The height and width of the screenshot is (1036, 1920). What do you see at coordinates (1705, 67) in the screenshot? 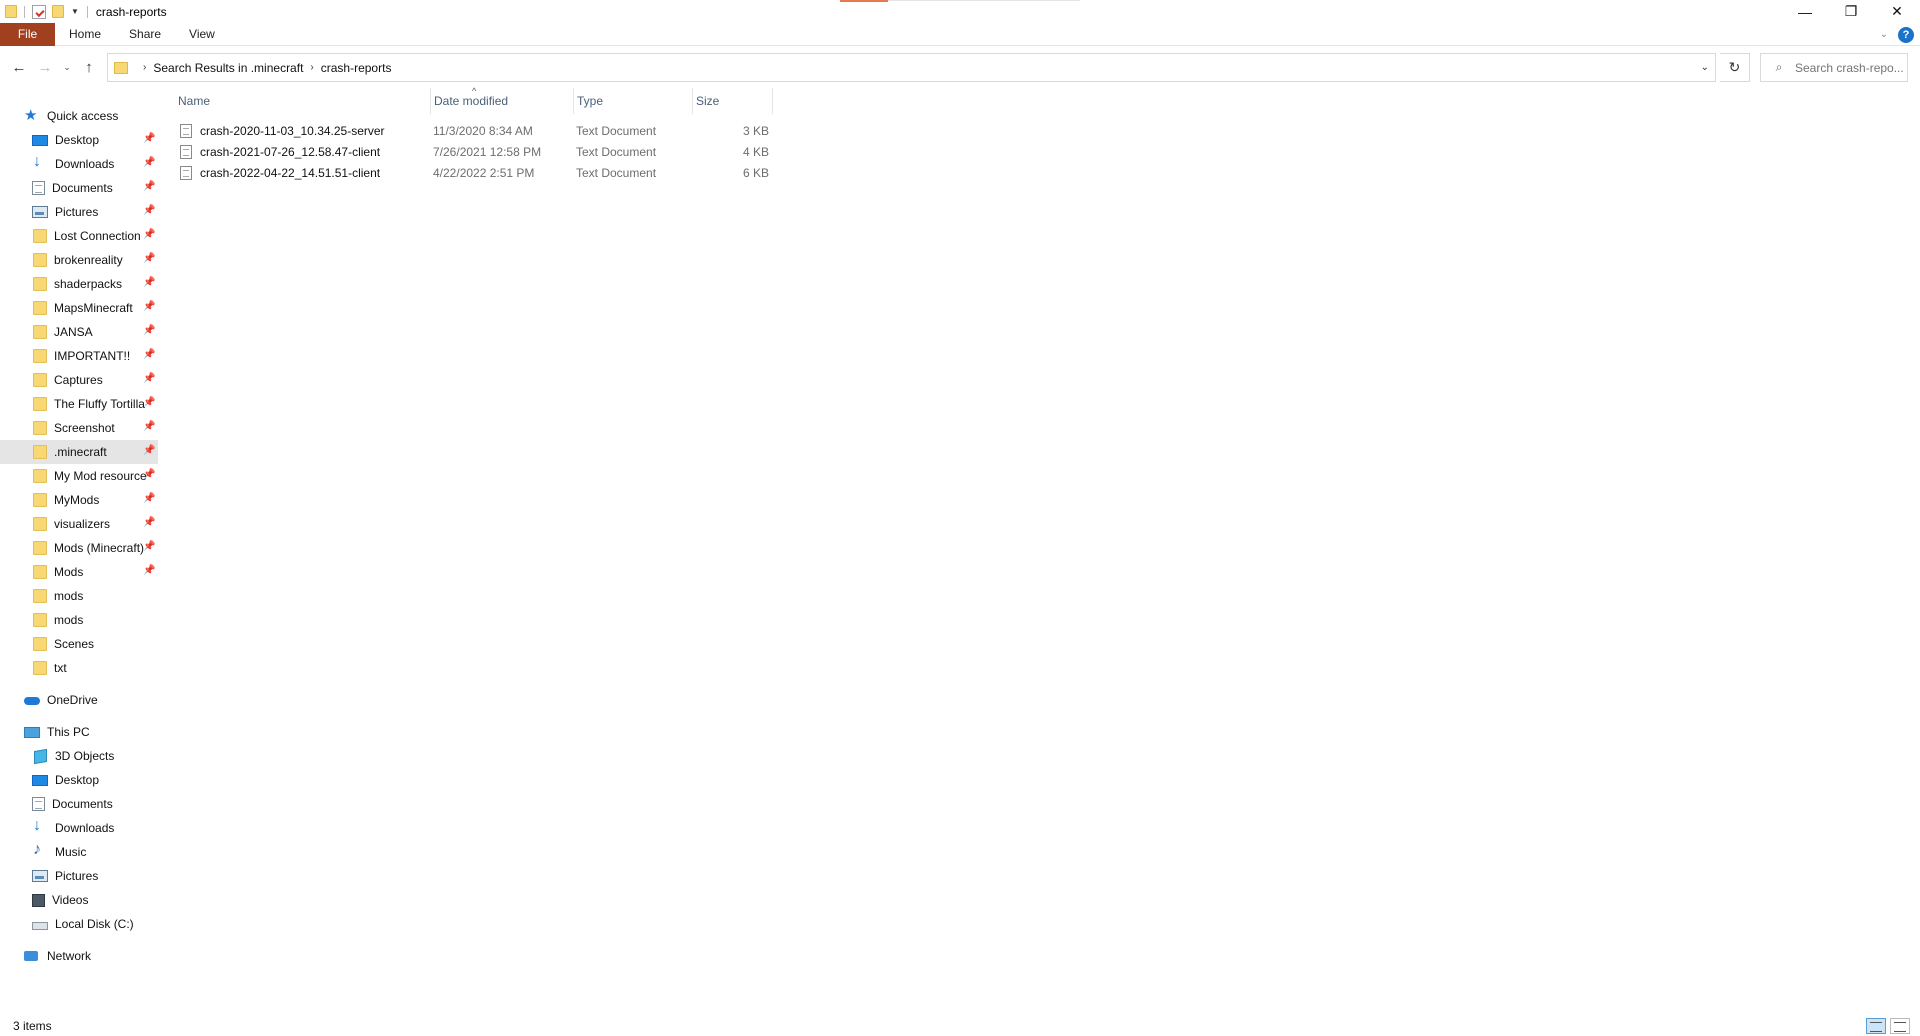
I see `address-dropdown-icon: ⌄` at bounding box center [1705, 67].